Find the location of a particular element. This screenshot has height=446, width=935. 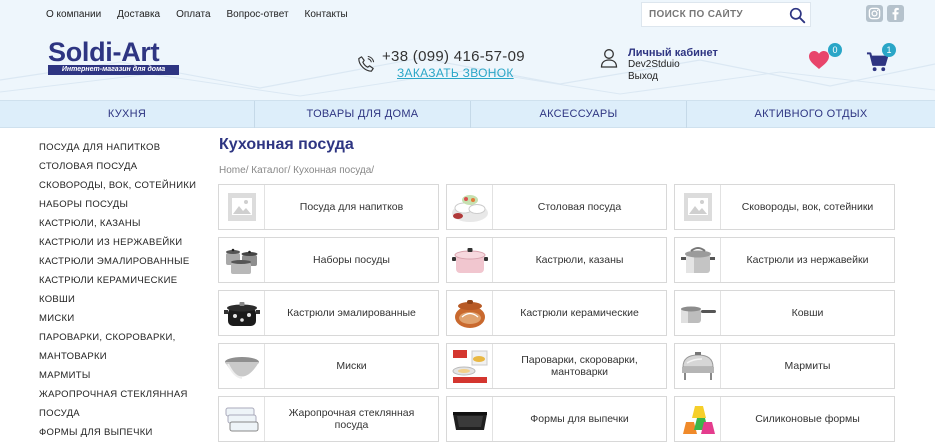

sidebar-item-tableware: СТОЛОВАЯ ПОСУДА is located at coordinates (119, 166).